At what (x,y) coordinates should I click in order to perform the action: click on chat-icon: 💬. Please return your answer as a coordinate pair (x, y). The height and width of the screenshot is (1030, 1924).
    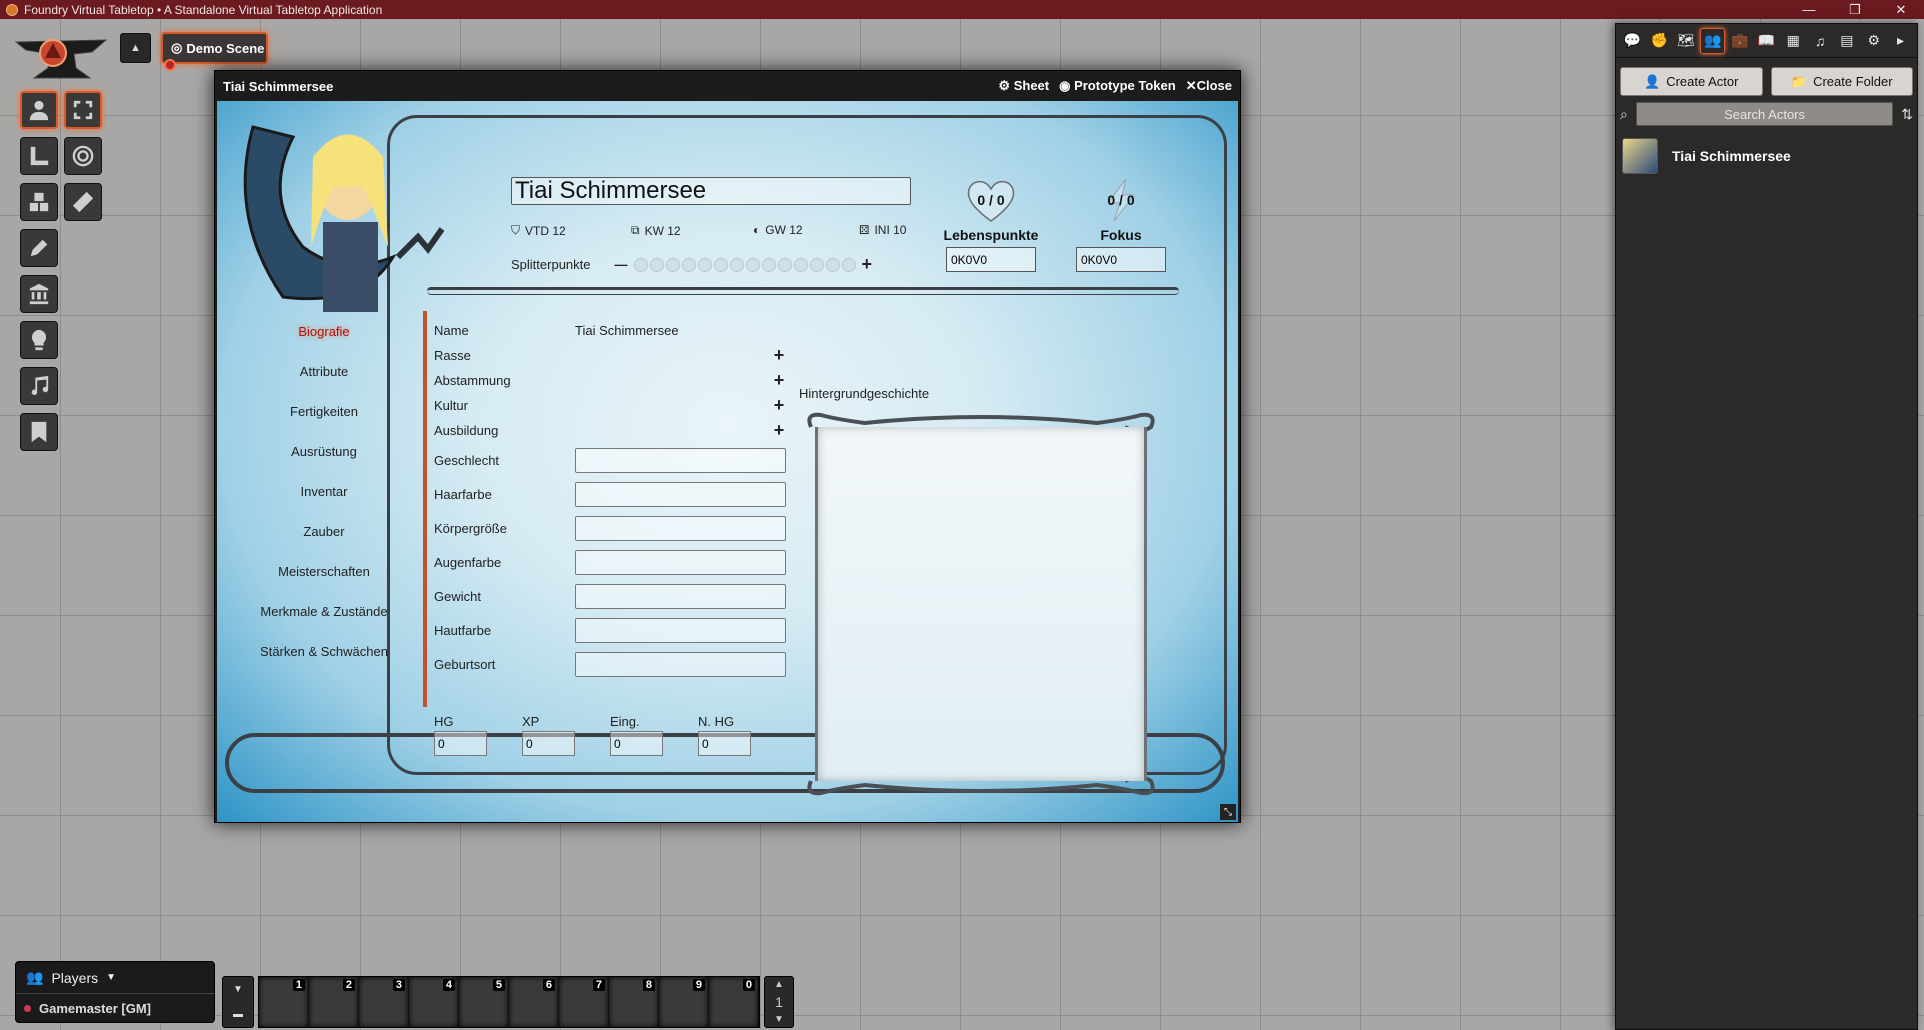
    Looking at the image, I should click on (1632, 41).